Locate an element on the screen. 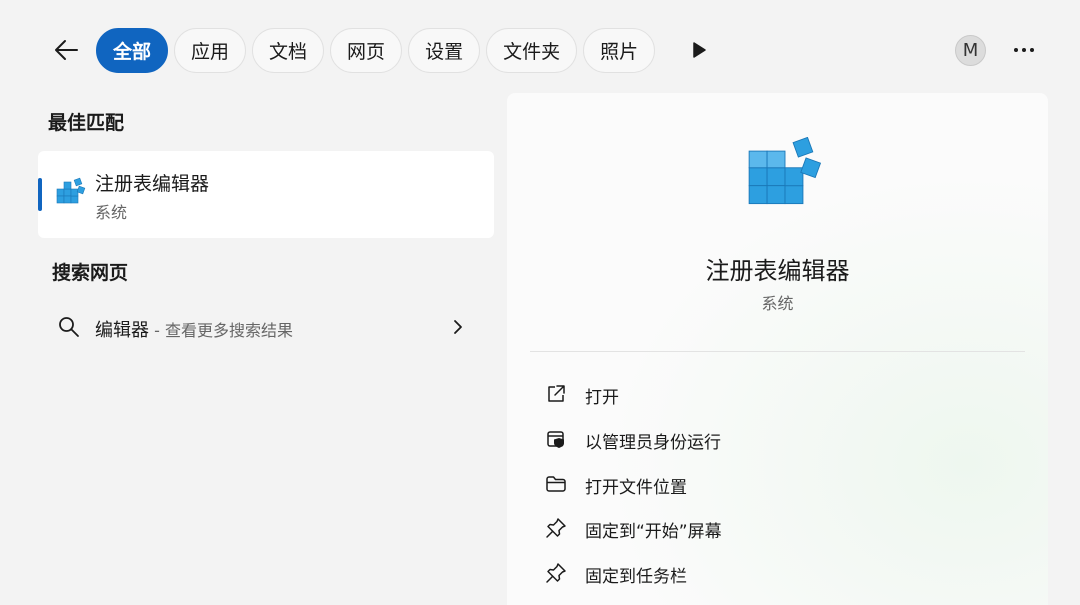 The height and width of the screenshot is (605, 1080). filter-tabs: 全部 应用 文档 网页 设置 文件夹 照片 is located at coordinates (376, 50).